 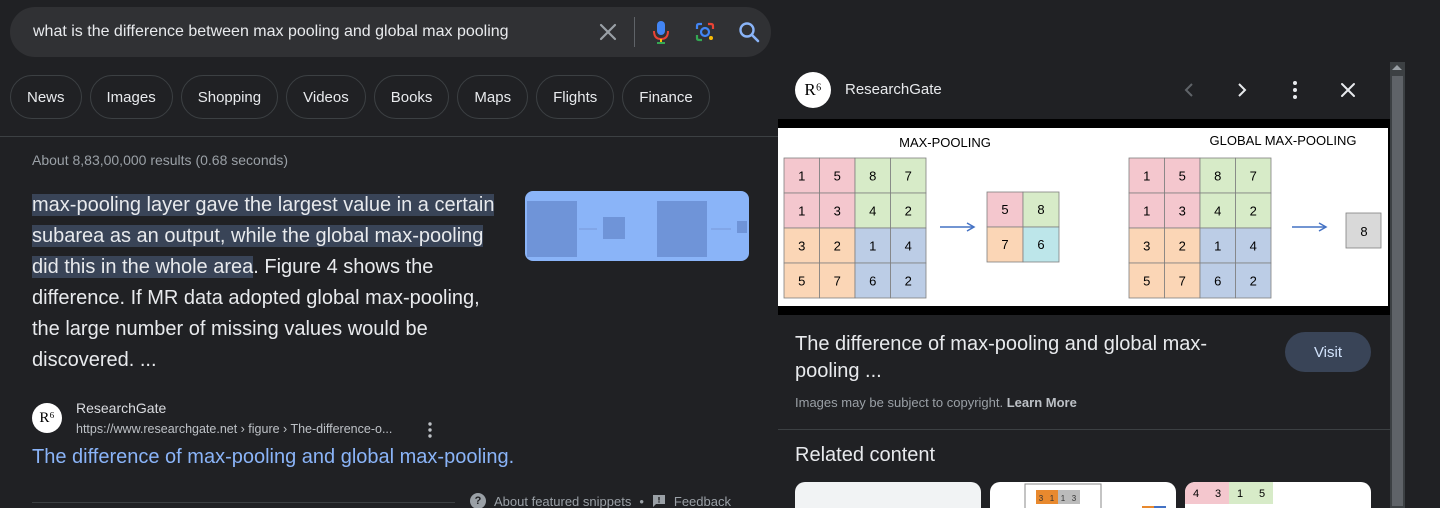 I want to click on snippet-footer: ? About featured snippets • Feedback, so click(x=600, y=500).